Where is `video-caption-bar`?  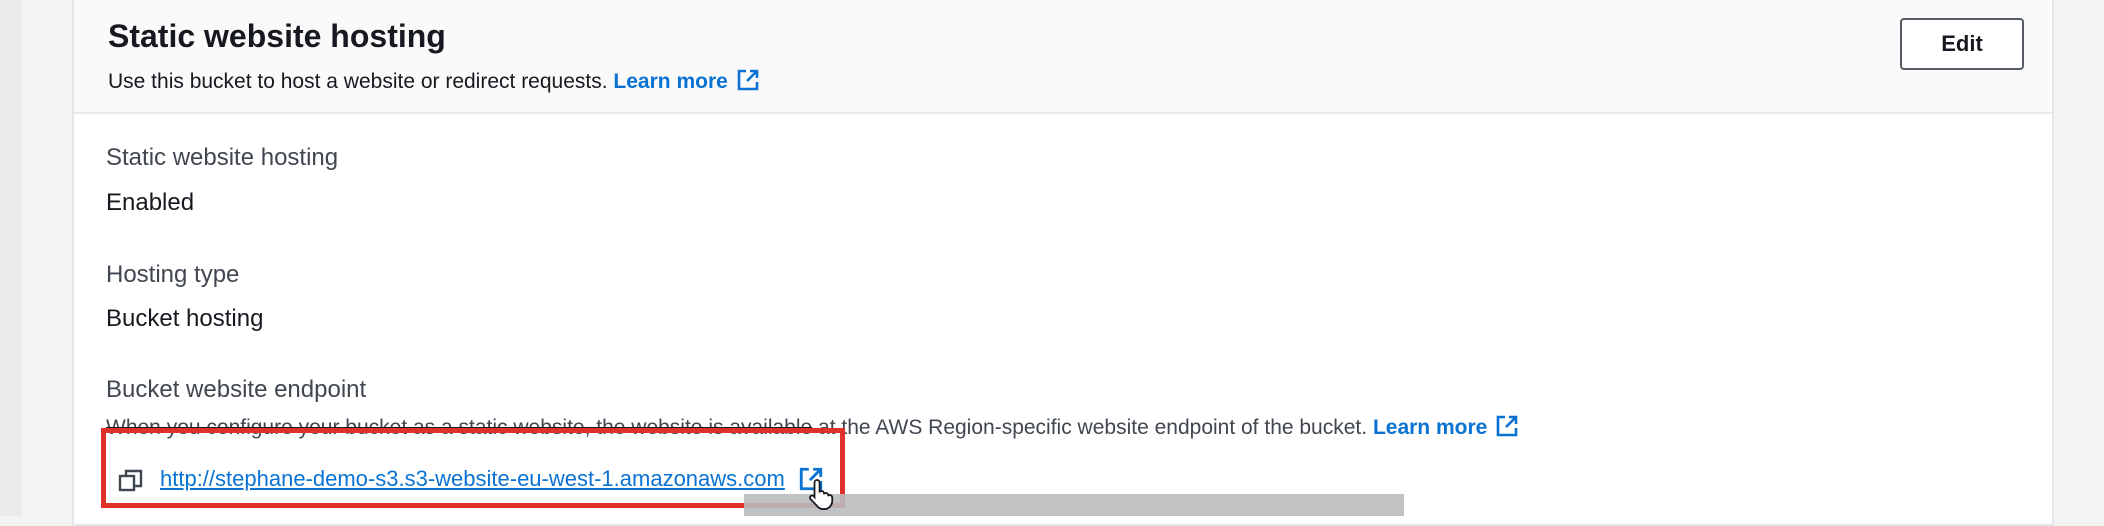 video-caption-bar is located at coordinates (1074, 505).